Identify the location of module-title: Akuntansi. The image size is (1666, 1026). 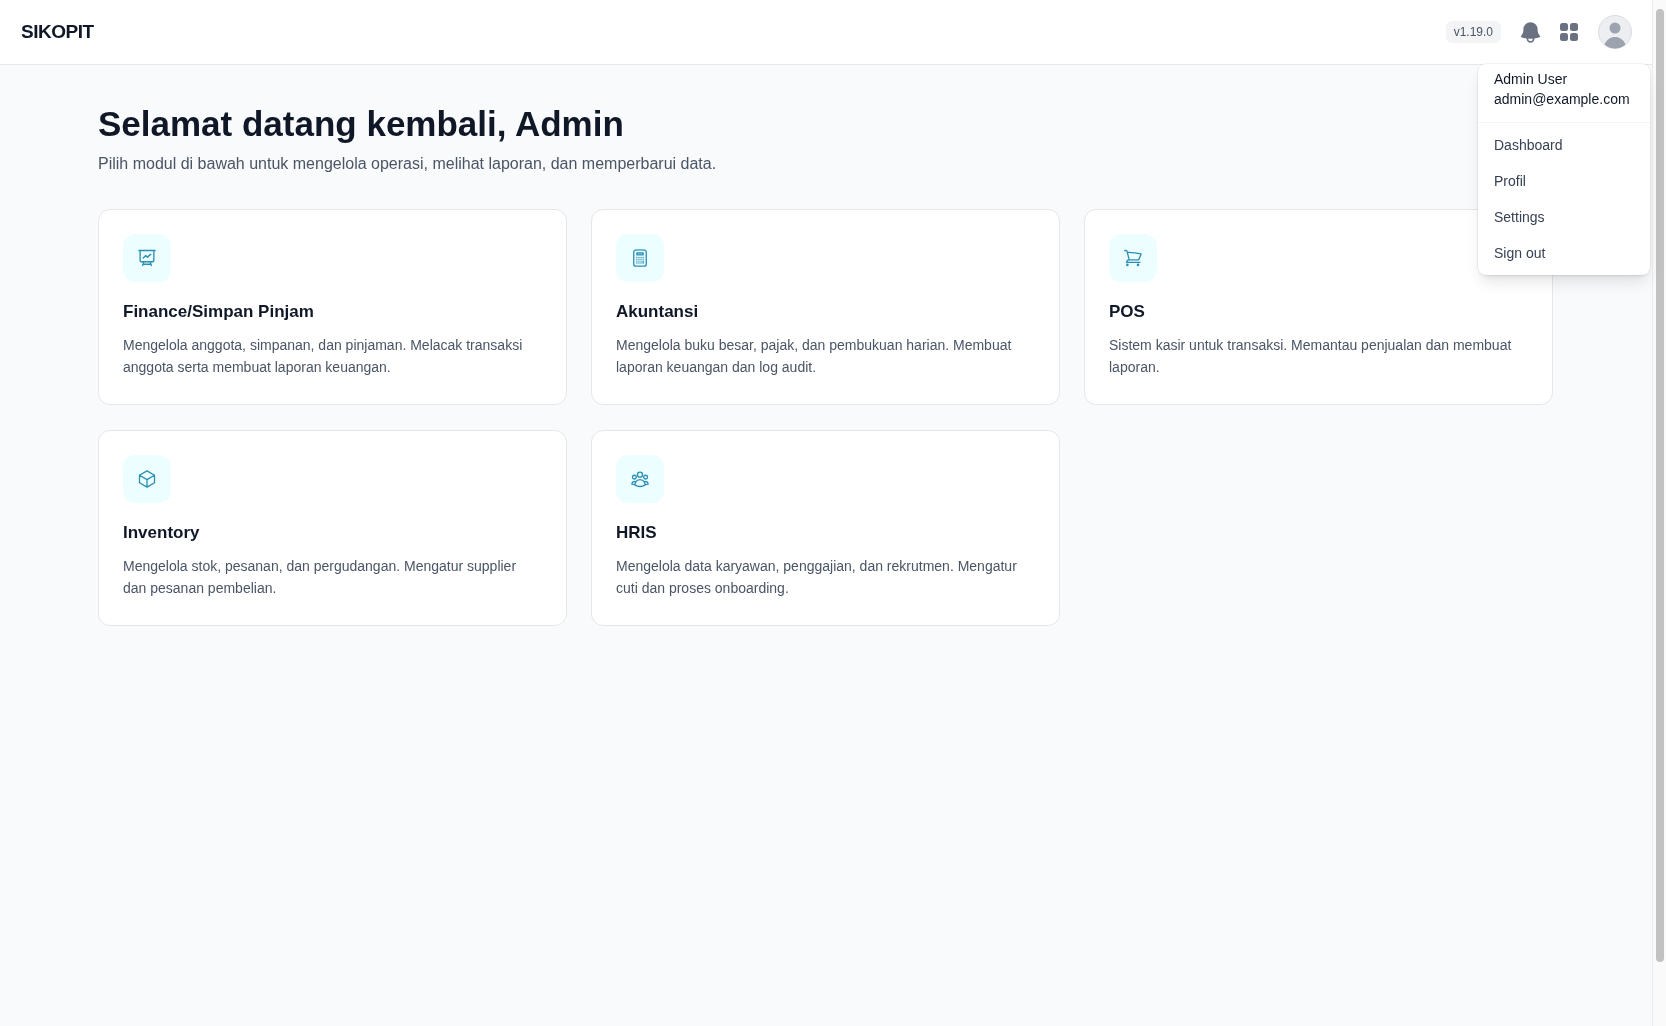
(658, 312).